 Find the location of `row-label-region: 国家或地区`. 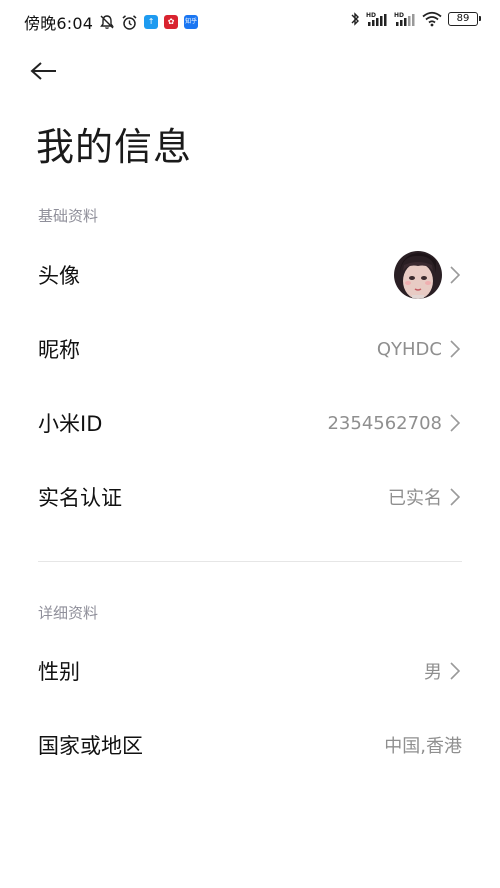

row-label-region: 国家或地区 is located at coordinates (90, 746).